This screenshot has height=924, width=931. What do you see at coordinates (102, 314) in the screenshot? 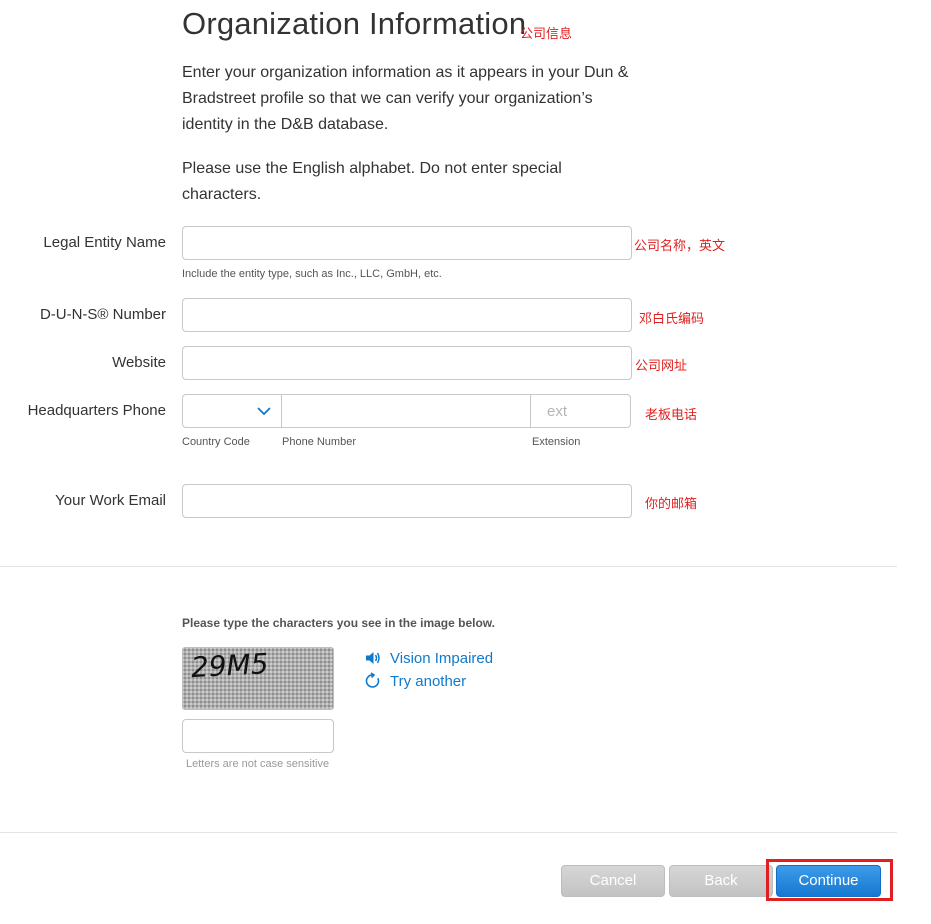
I see `duns-number-label: D-U-N-S® Number` at bounding box center [102, 314].